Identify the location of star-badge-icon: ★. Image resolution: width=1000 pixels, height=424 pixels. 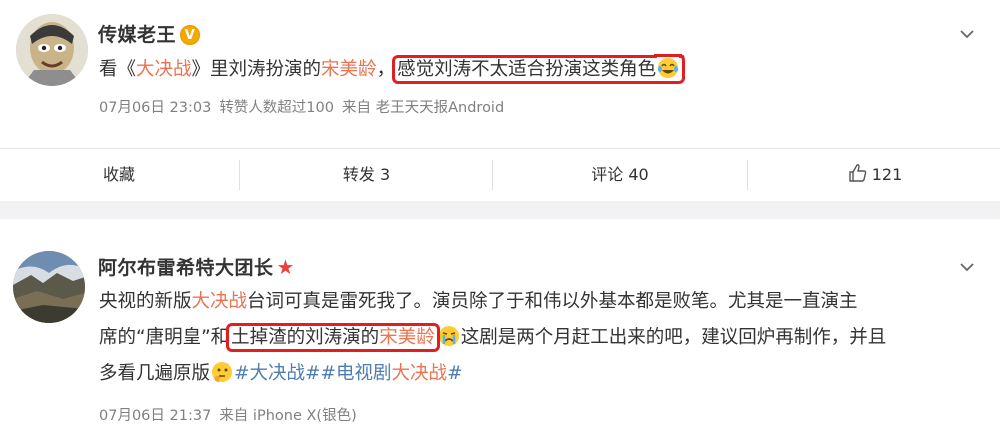
(285, 267).